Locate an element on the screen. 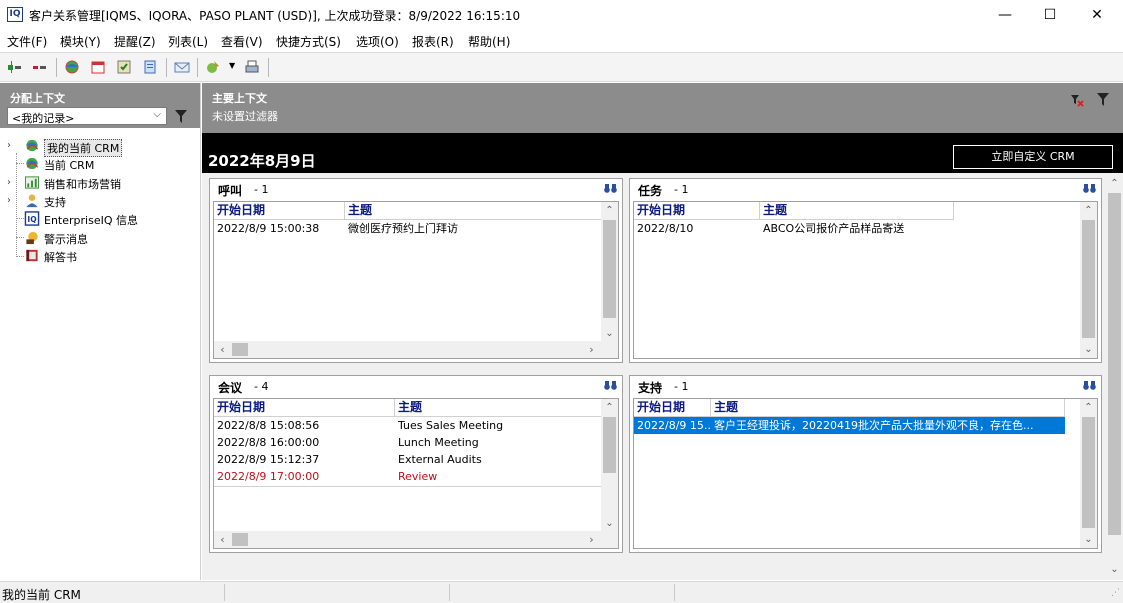  records-select: <我的记录> ⌵ is located at coordinates (87, 116).